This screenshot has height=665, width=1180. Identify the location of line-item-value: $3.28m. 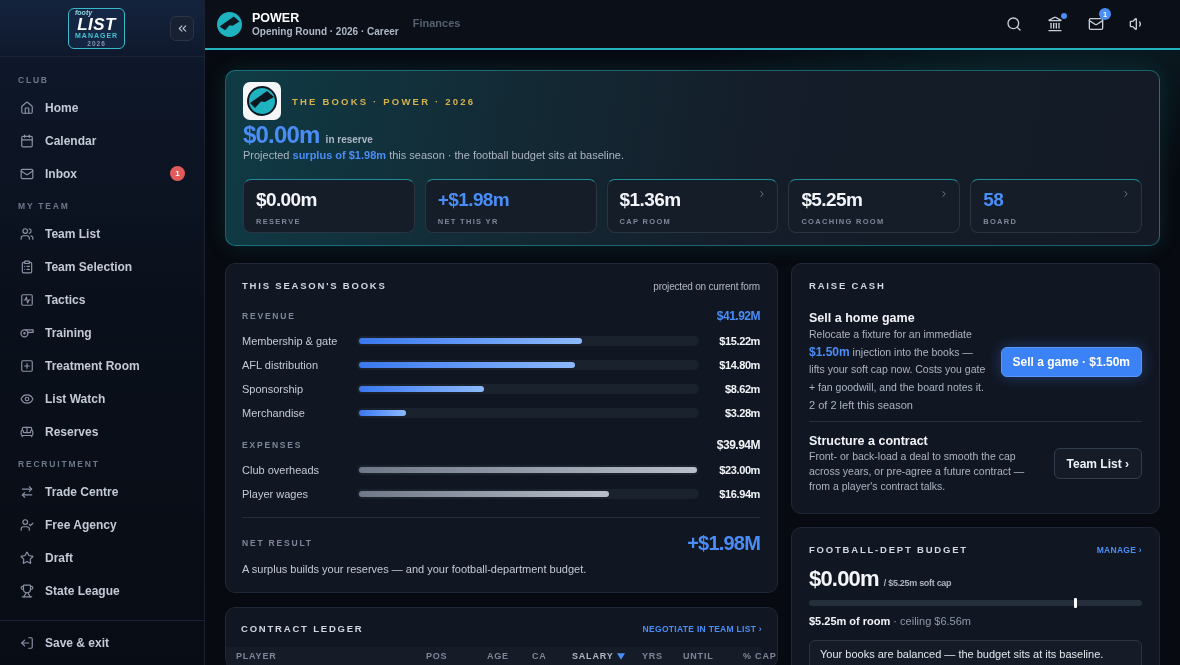
(742, 413).